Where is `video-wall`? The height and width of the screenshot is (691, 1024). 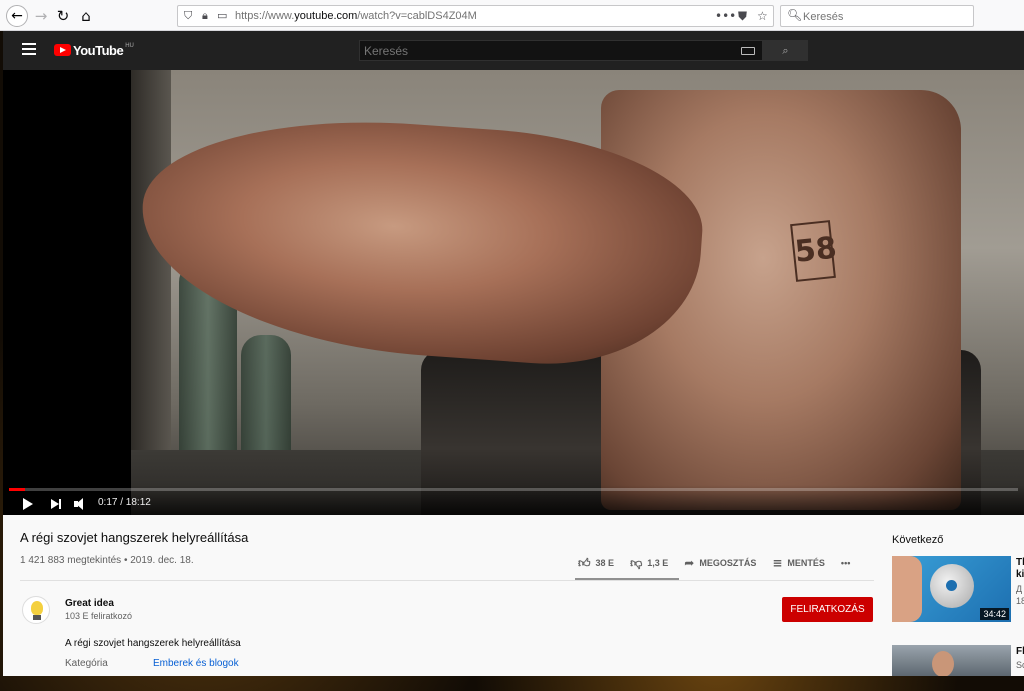 video-wall is located at coordinates (151, 292).